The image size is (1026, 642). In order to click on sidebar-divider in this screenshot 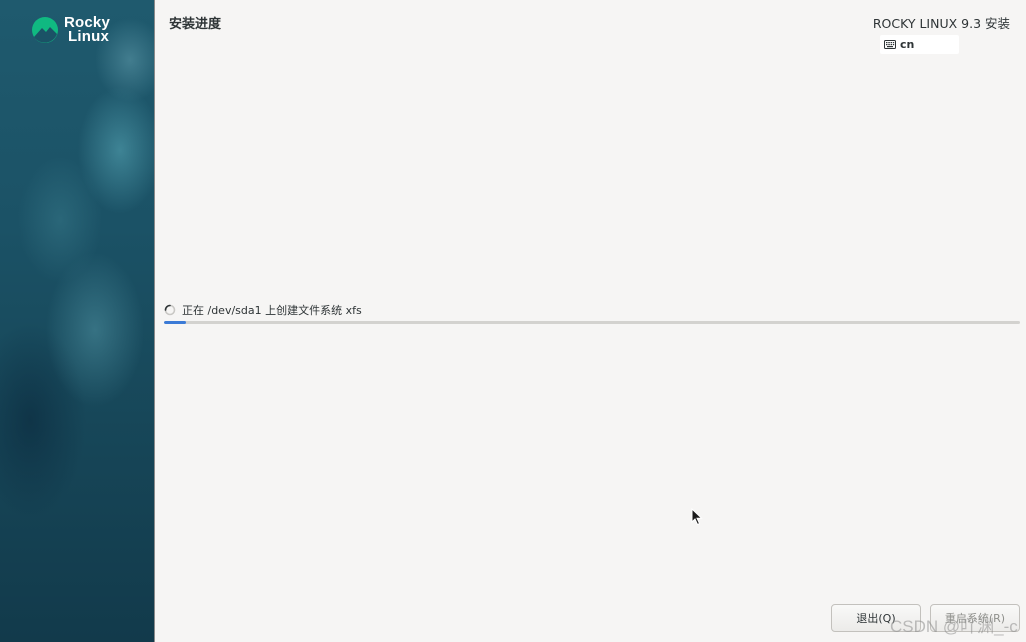, I will do `click(154, 321)`.